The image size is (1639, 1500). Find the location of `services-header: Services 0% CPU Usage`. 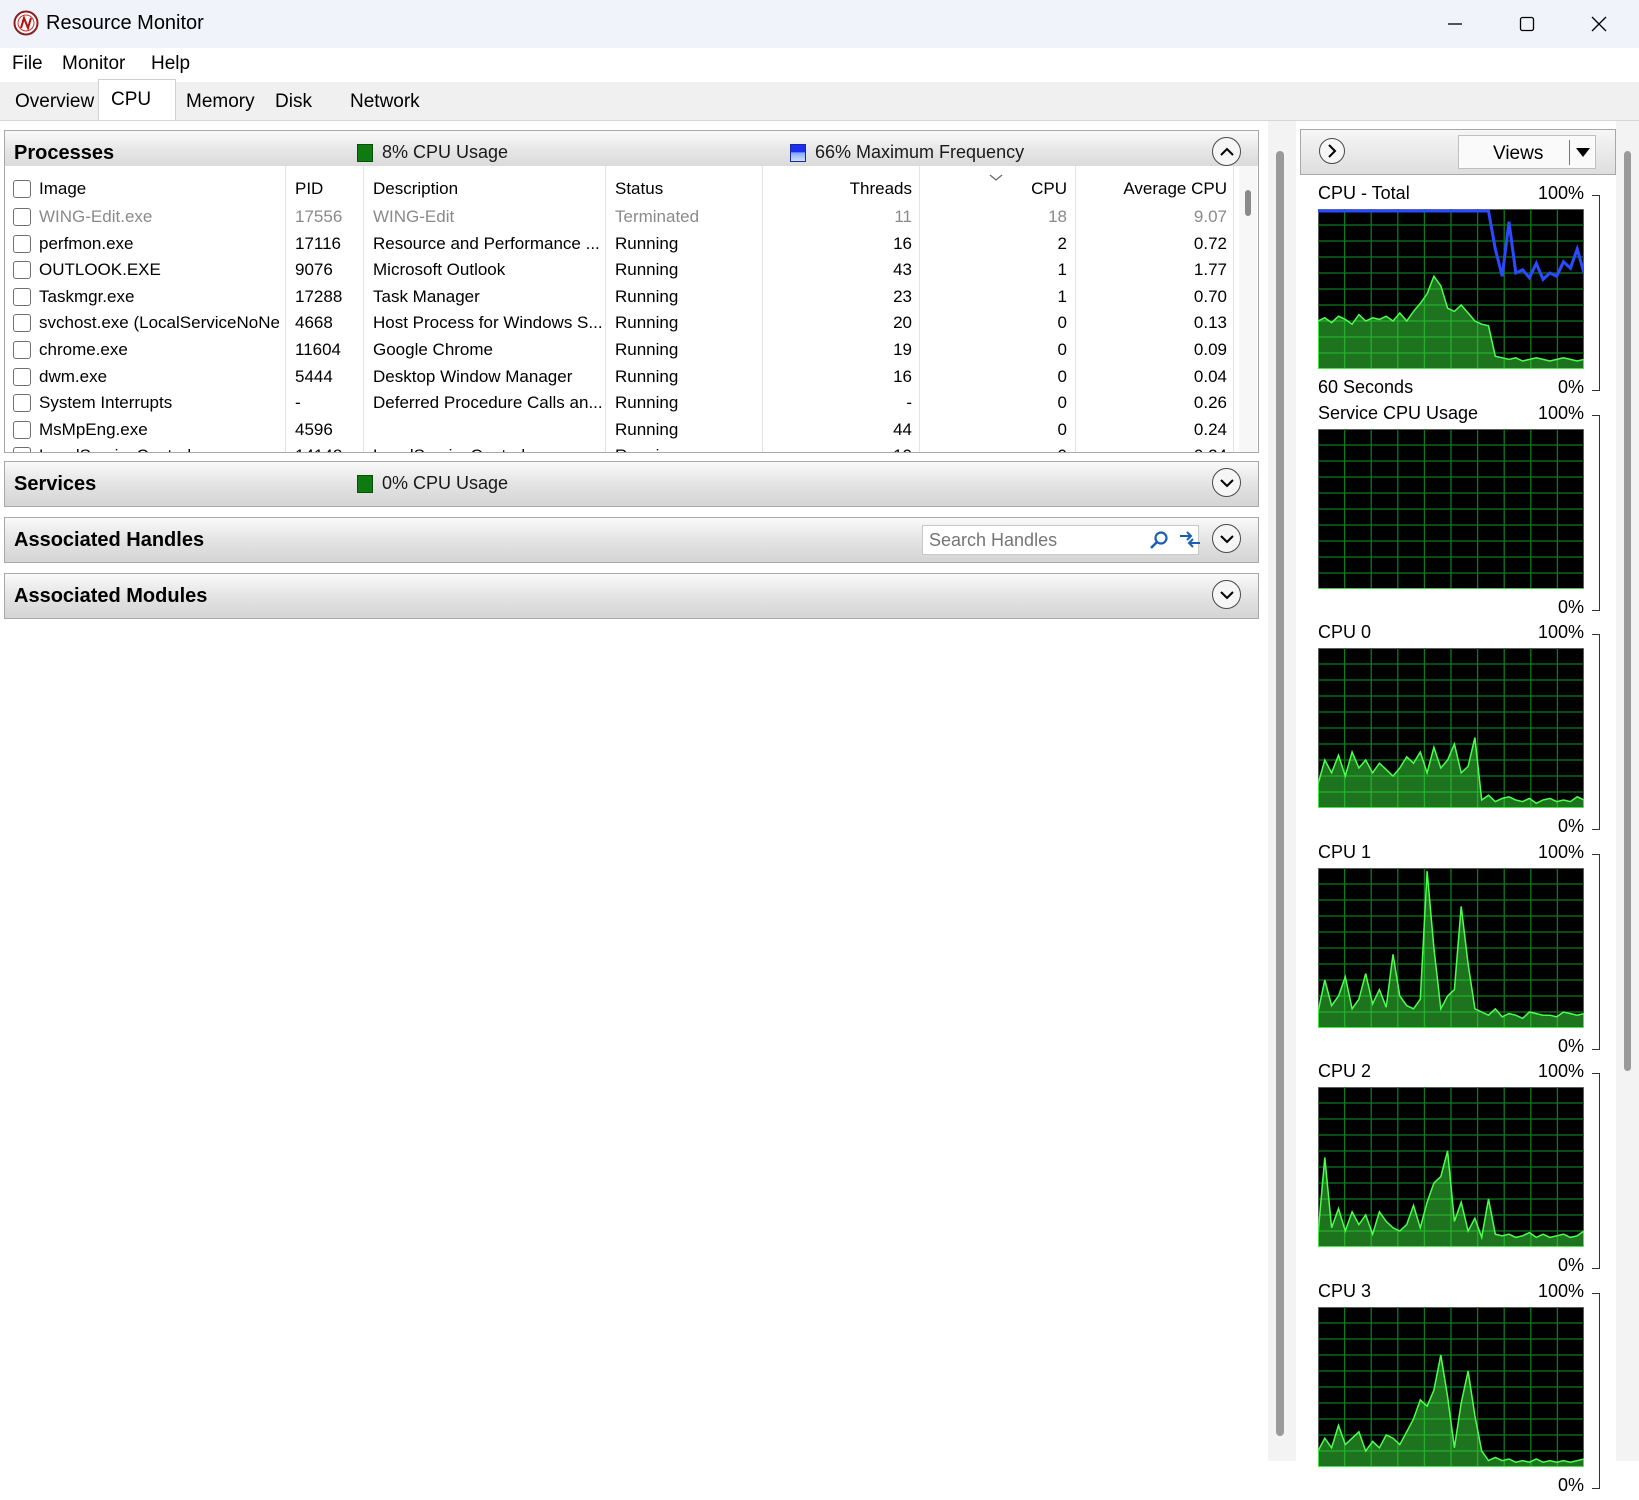

services-header: Services 0% CPU Usage is located at coordinates (631, 484).